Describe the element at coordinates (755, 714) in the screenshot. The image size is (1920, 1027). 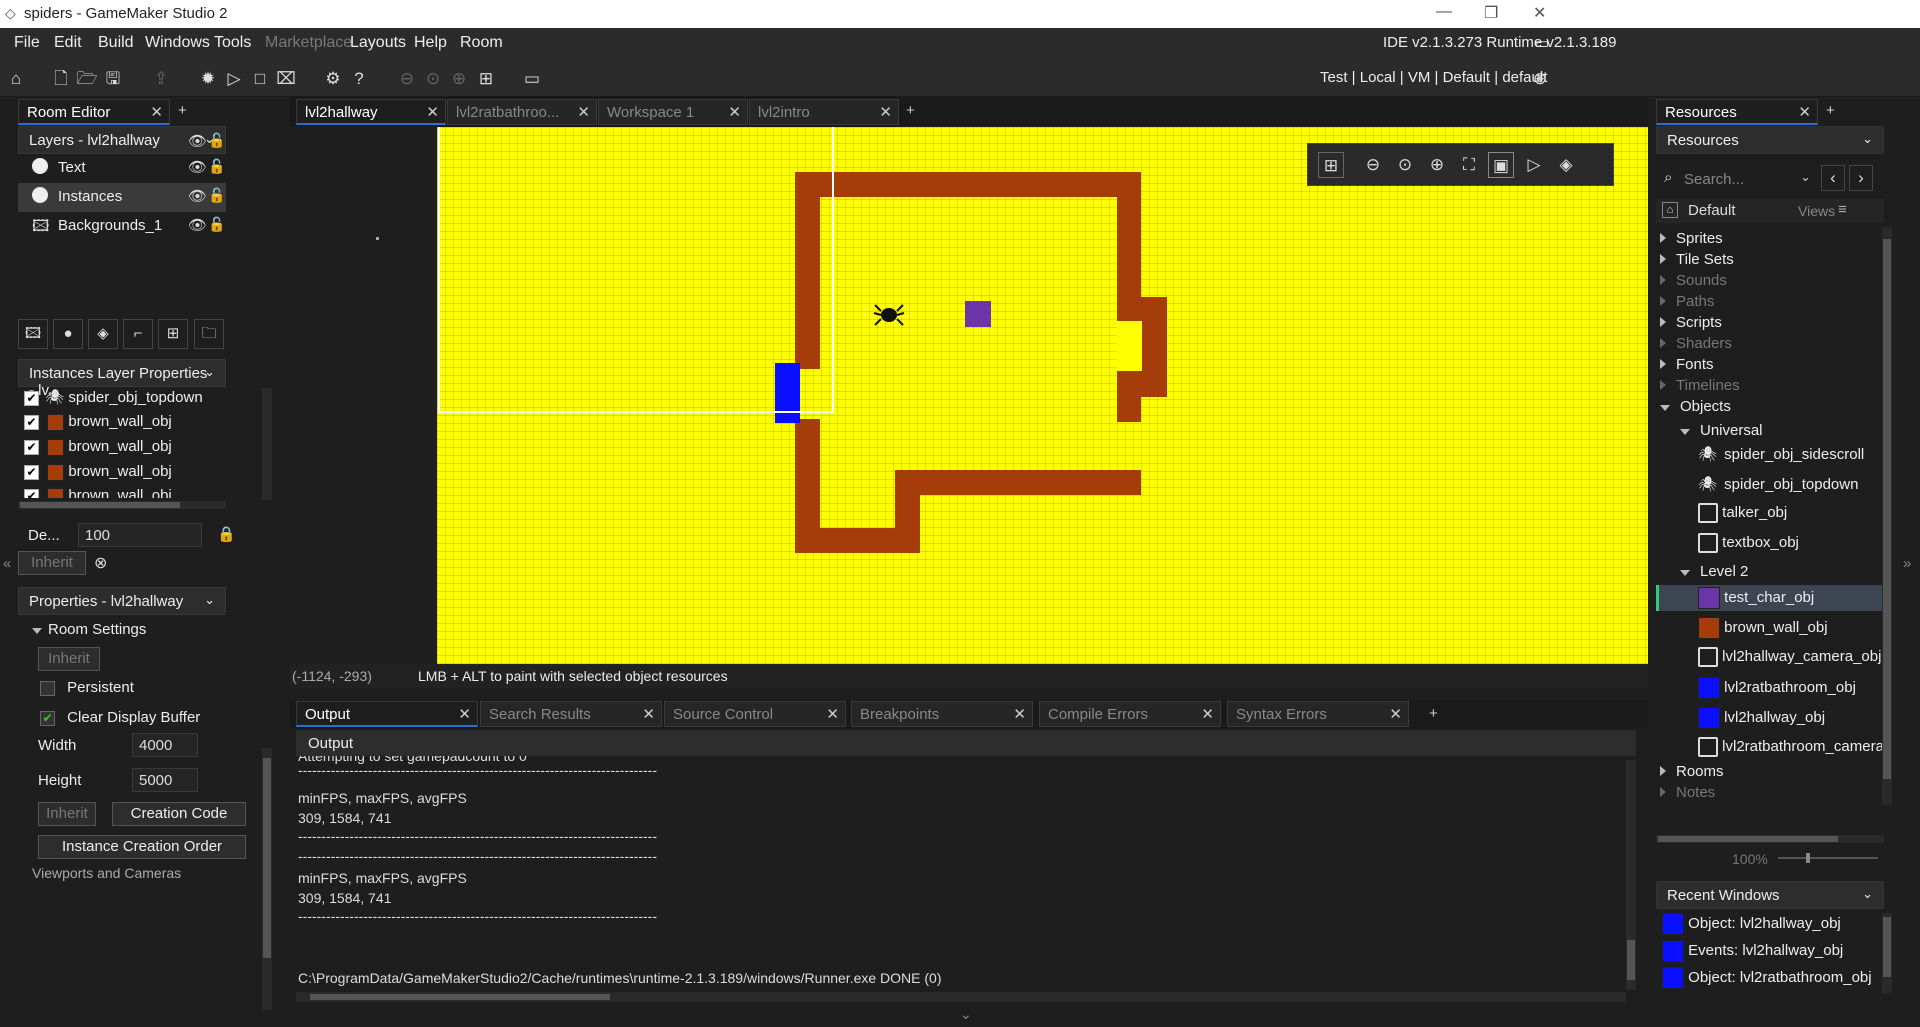
I see `tab-source-control: Source Control ✕` at that location.